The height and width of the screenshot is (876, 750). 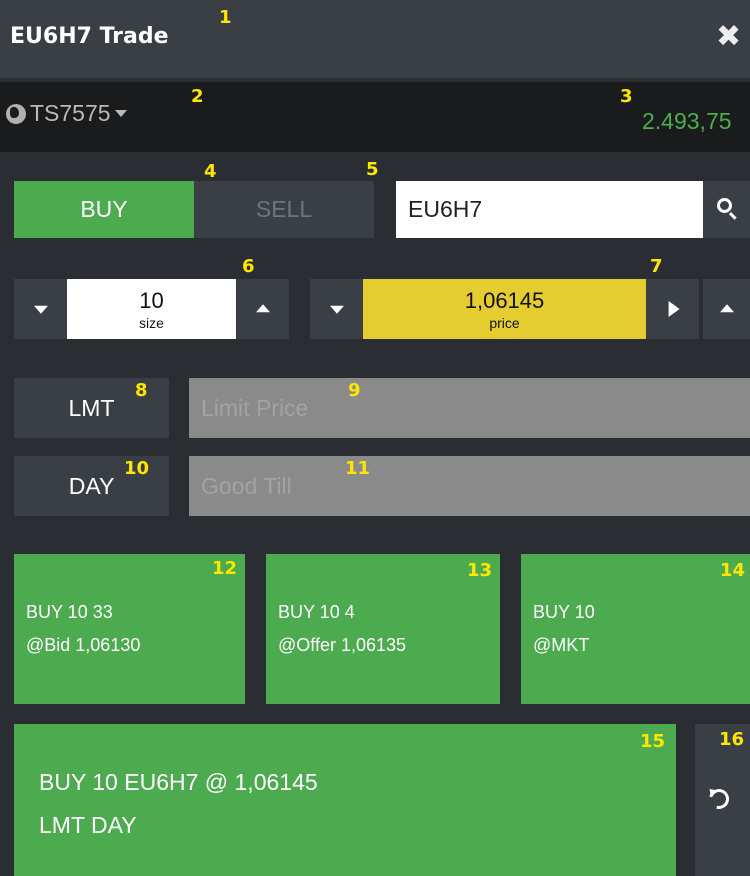 What do you see at coordinates (104, 209) in the screenshot?
I see `buy-button: BUY` at bounding box center [104, 209].